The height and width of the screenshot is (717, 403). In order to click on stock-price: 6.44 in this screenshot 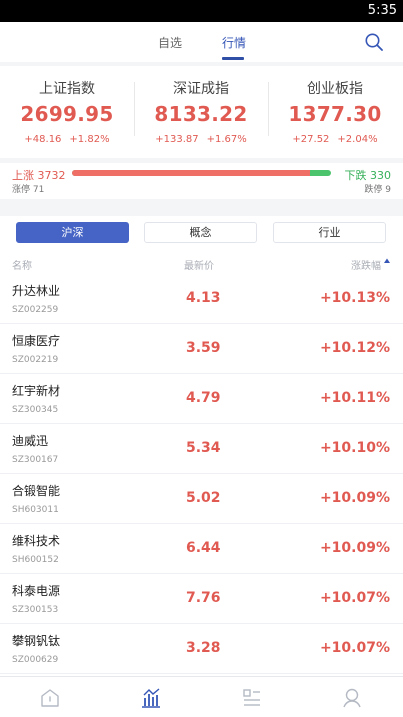, I will do `click(203, 548)`.